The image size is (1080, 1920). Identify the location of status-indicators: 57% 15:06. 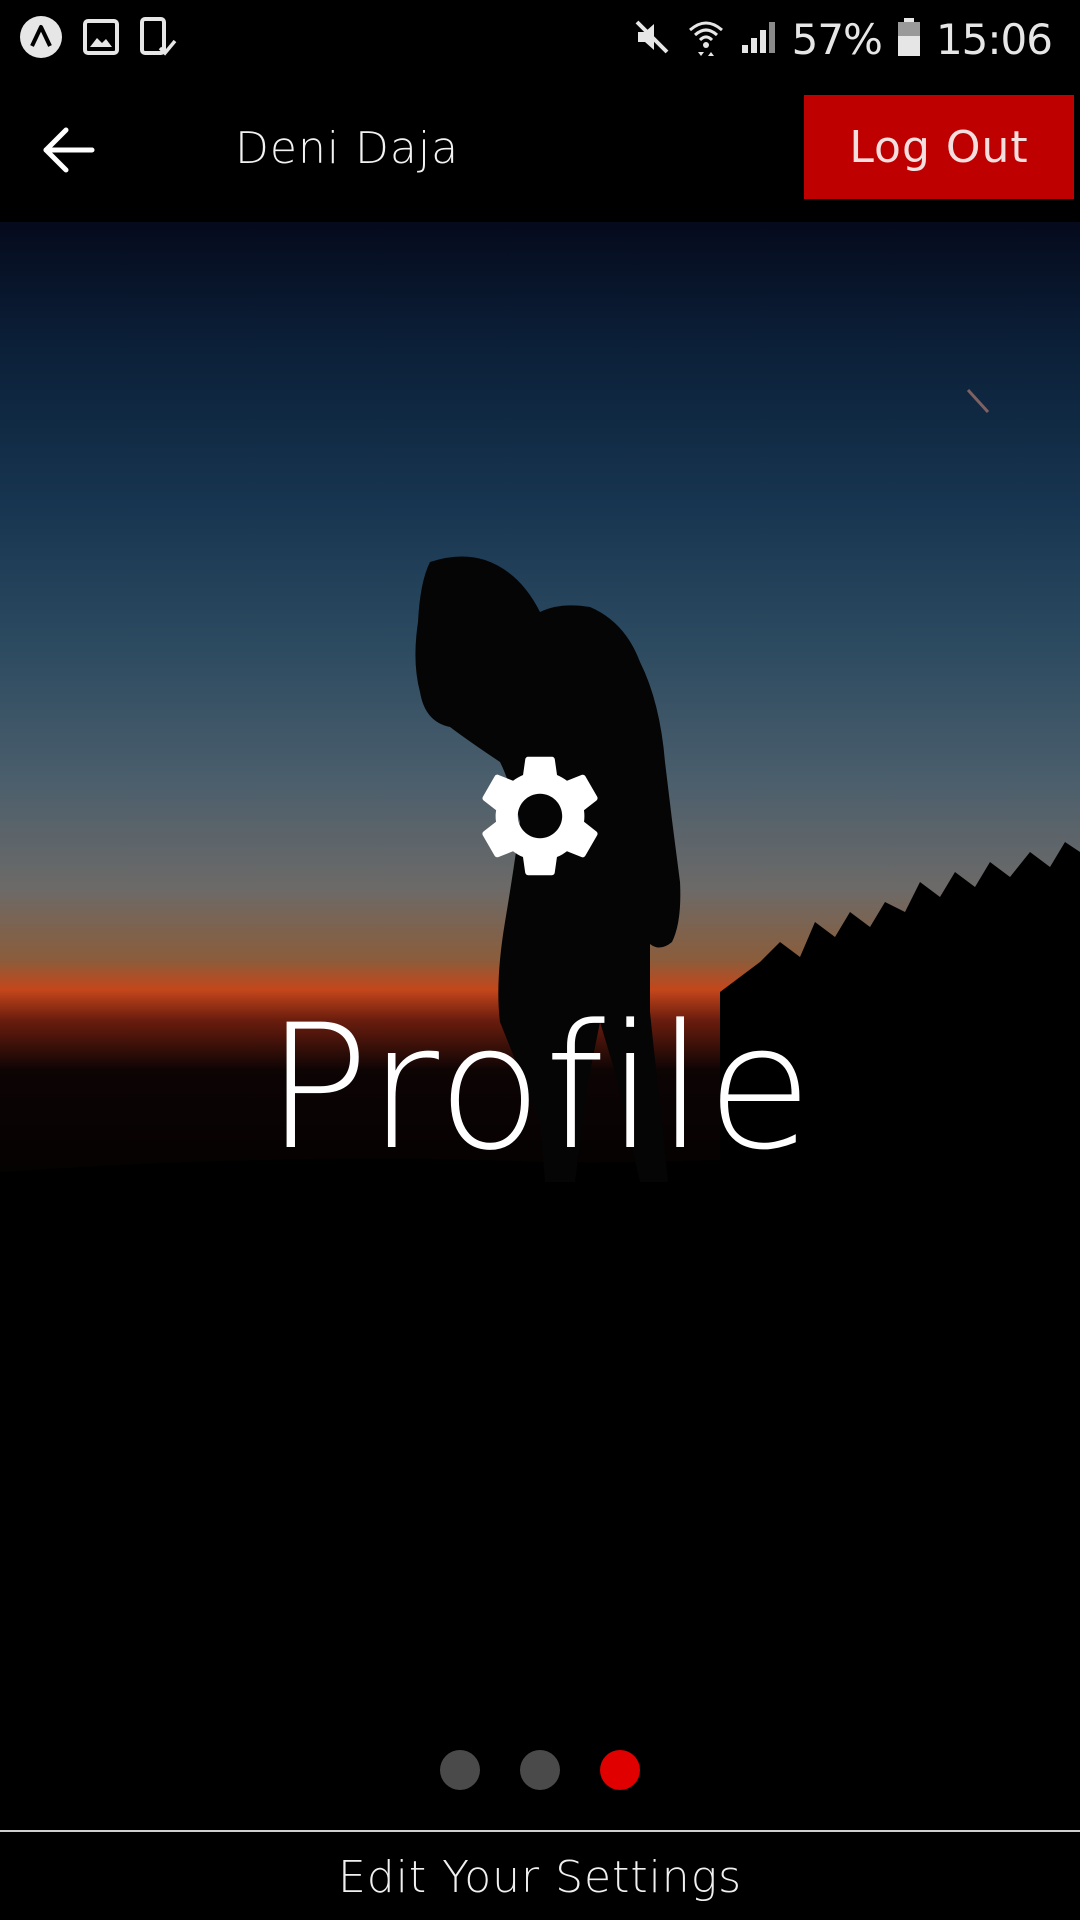
(835, 39).